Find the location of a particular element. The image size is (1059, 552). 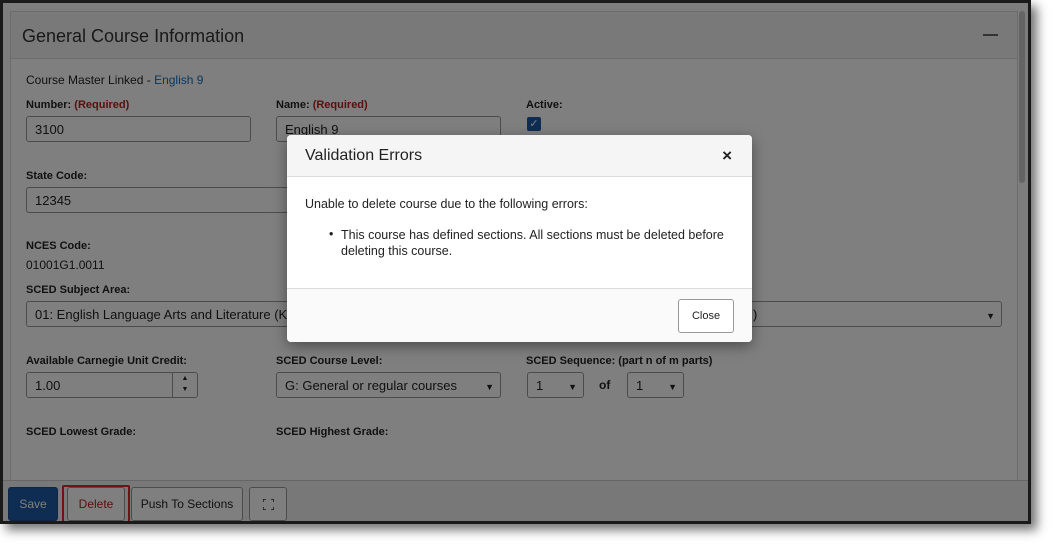

dialog-footer: Close is located at coordinates (519, 315).